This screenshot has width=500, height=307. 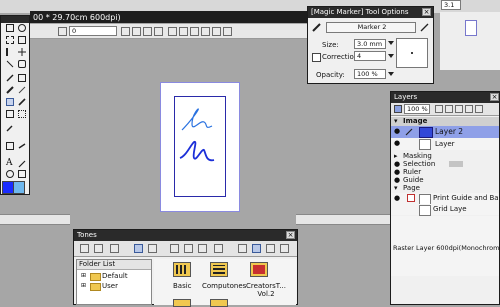 I want to click on tone-cut-icon, so click(x=202, y=248).